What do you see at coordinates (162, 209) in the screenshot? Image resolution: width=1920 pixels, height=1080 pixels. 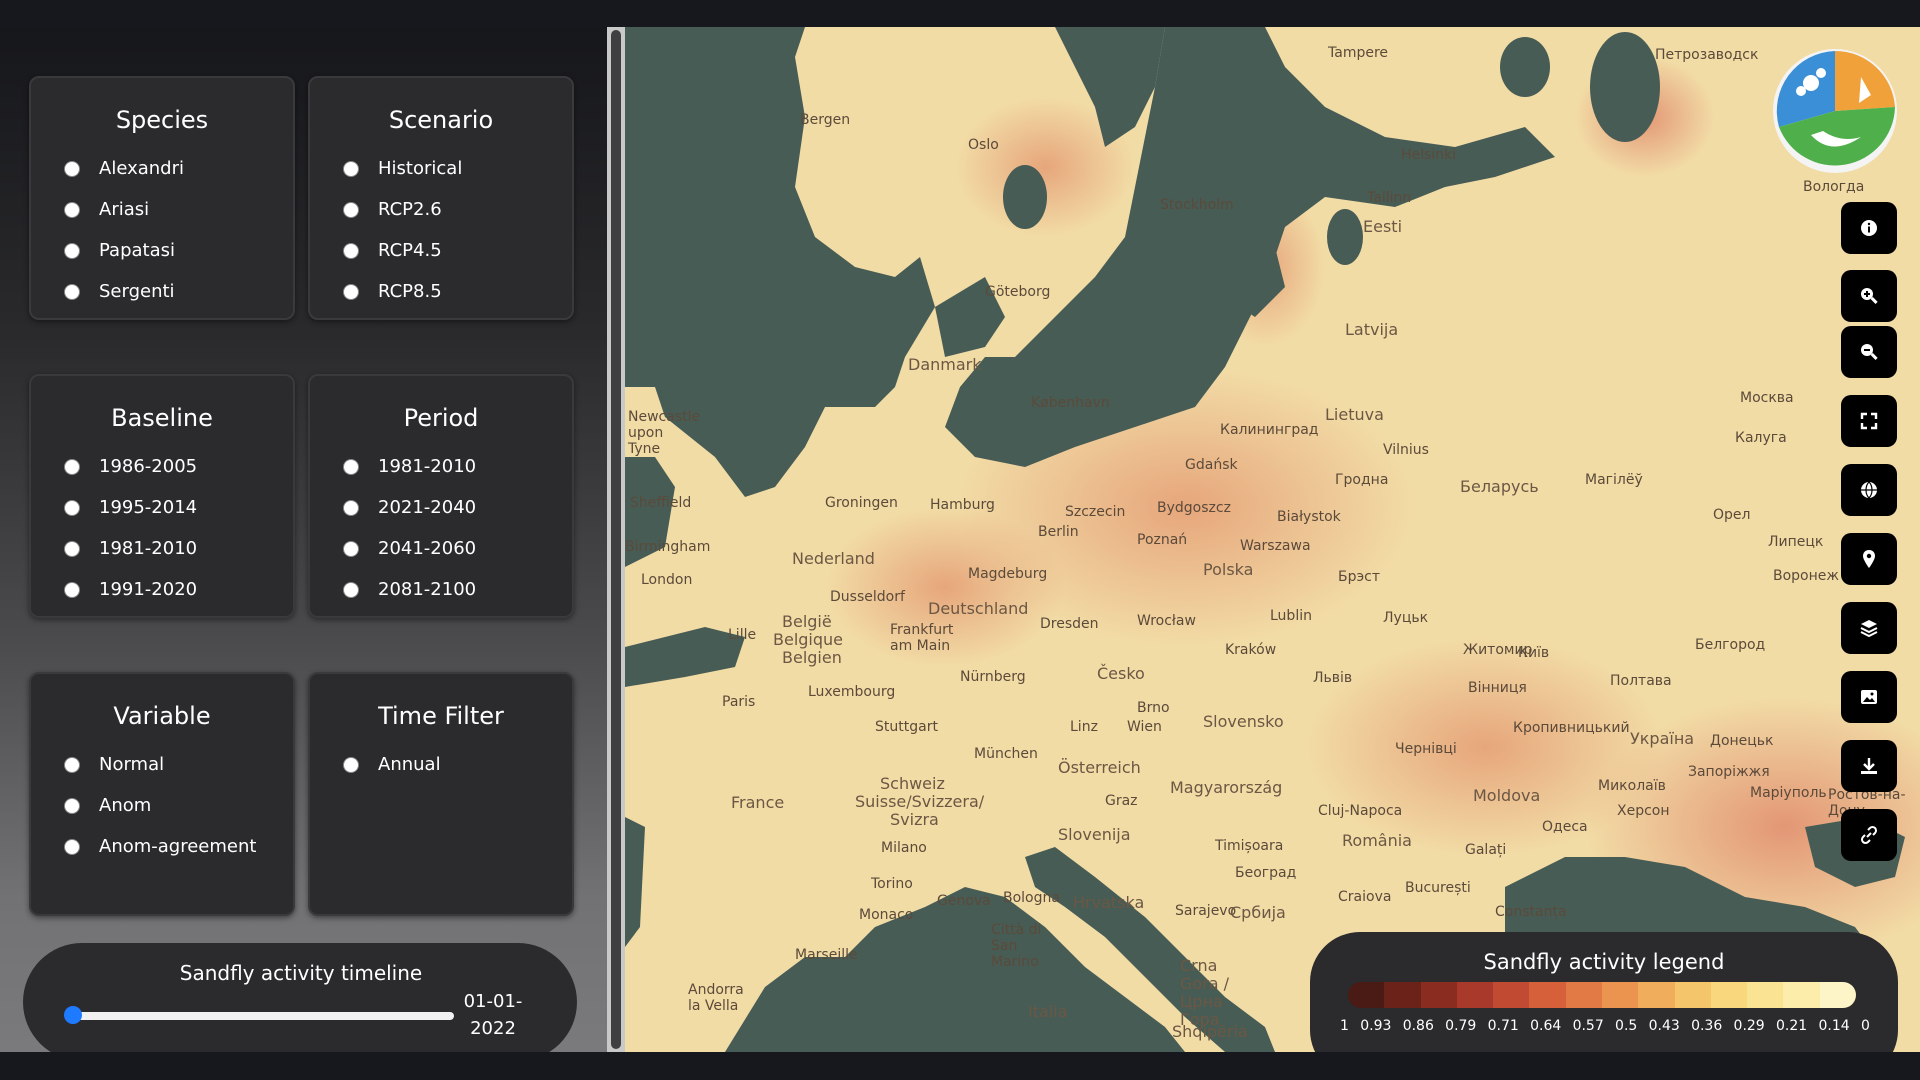 I see `species-option-ariasi: Ariasi` at bounding box center [162, 209].